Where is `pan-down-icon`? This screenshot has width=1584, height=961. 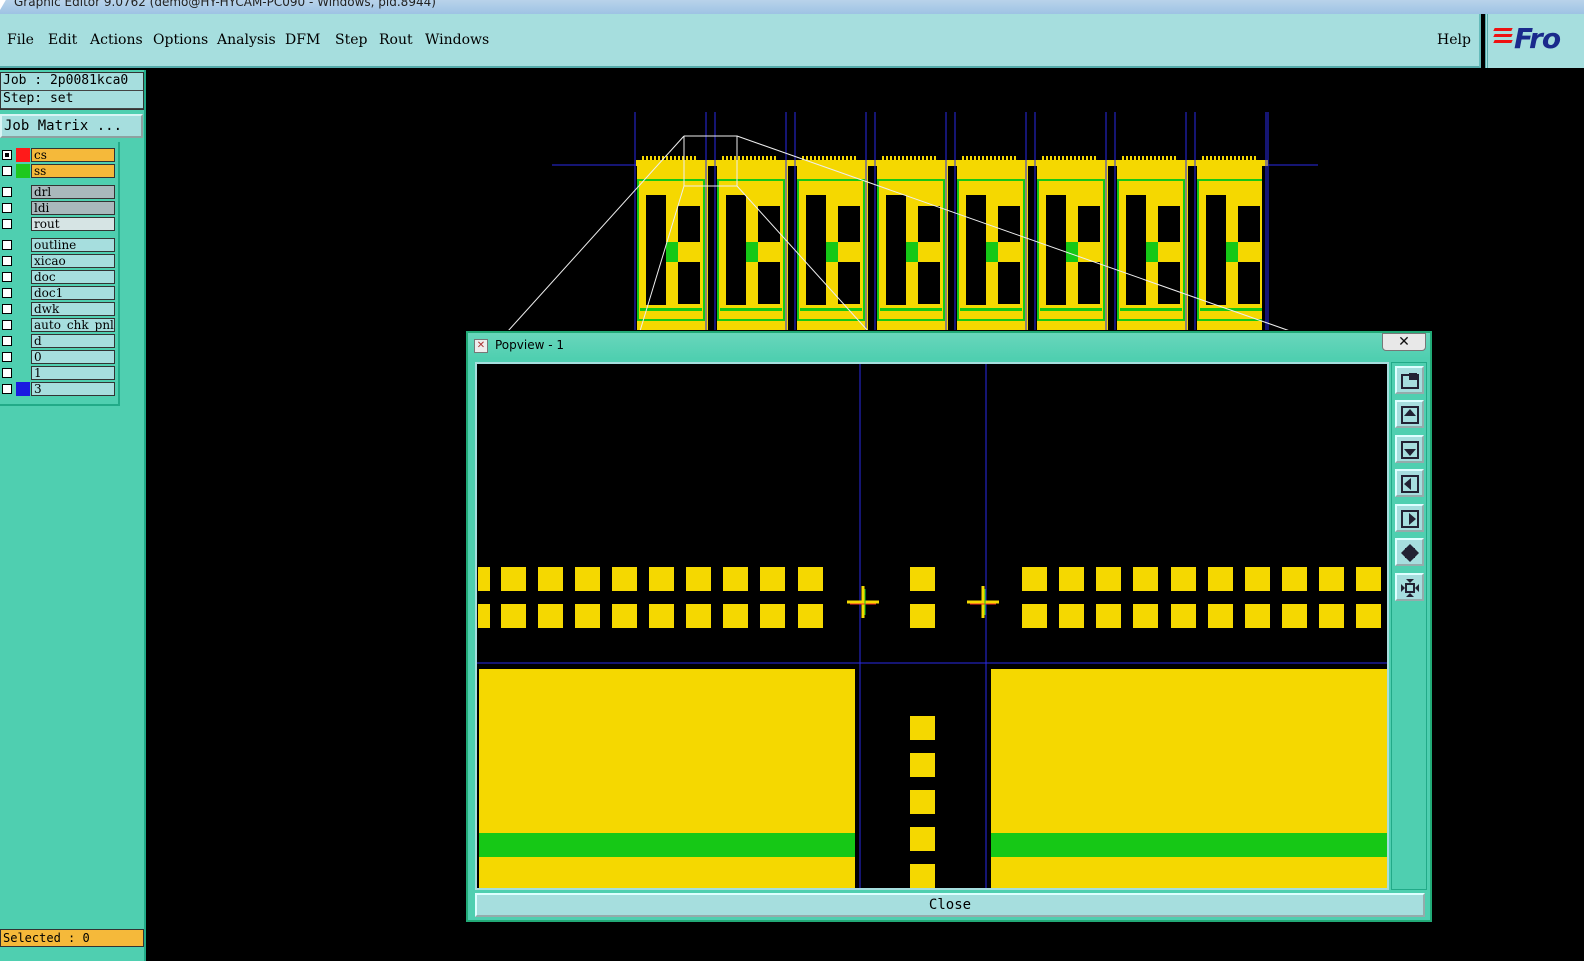 pan-down-icon is located at coordinates (1409, 449).